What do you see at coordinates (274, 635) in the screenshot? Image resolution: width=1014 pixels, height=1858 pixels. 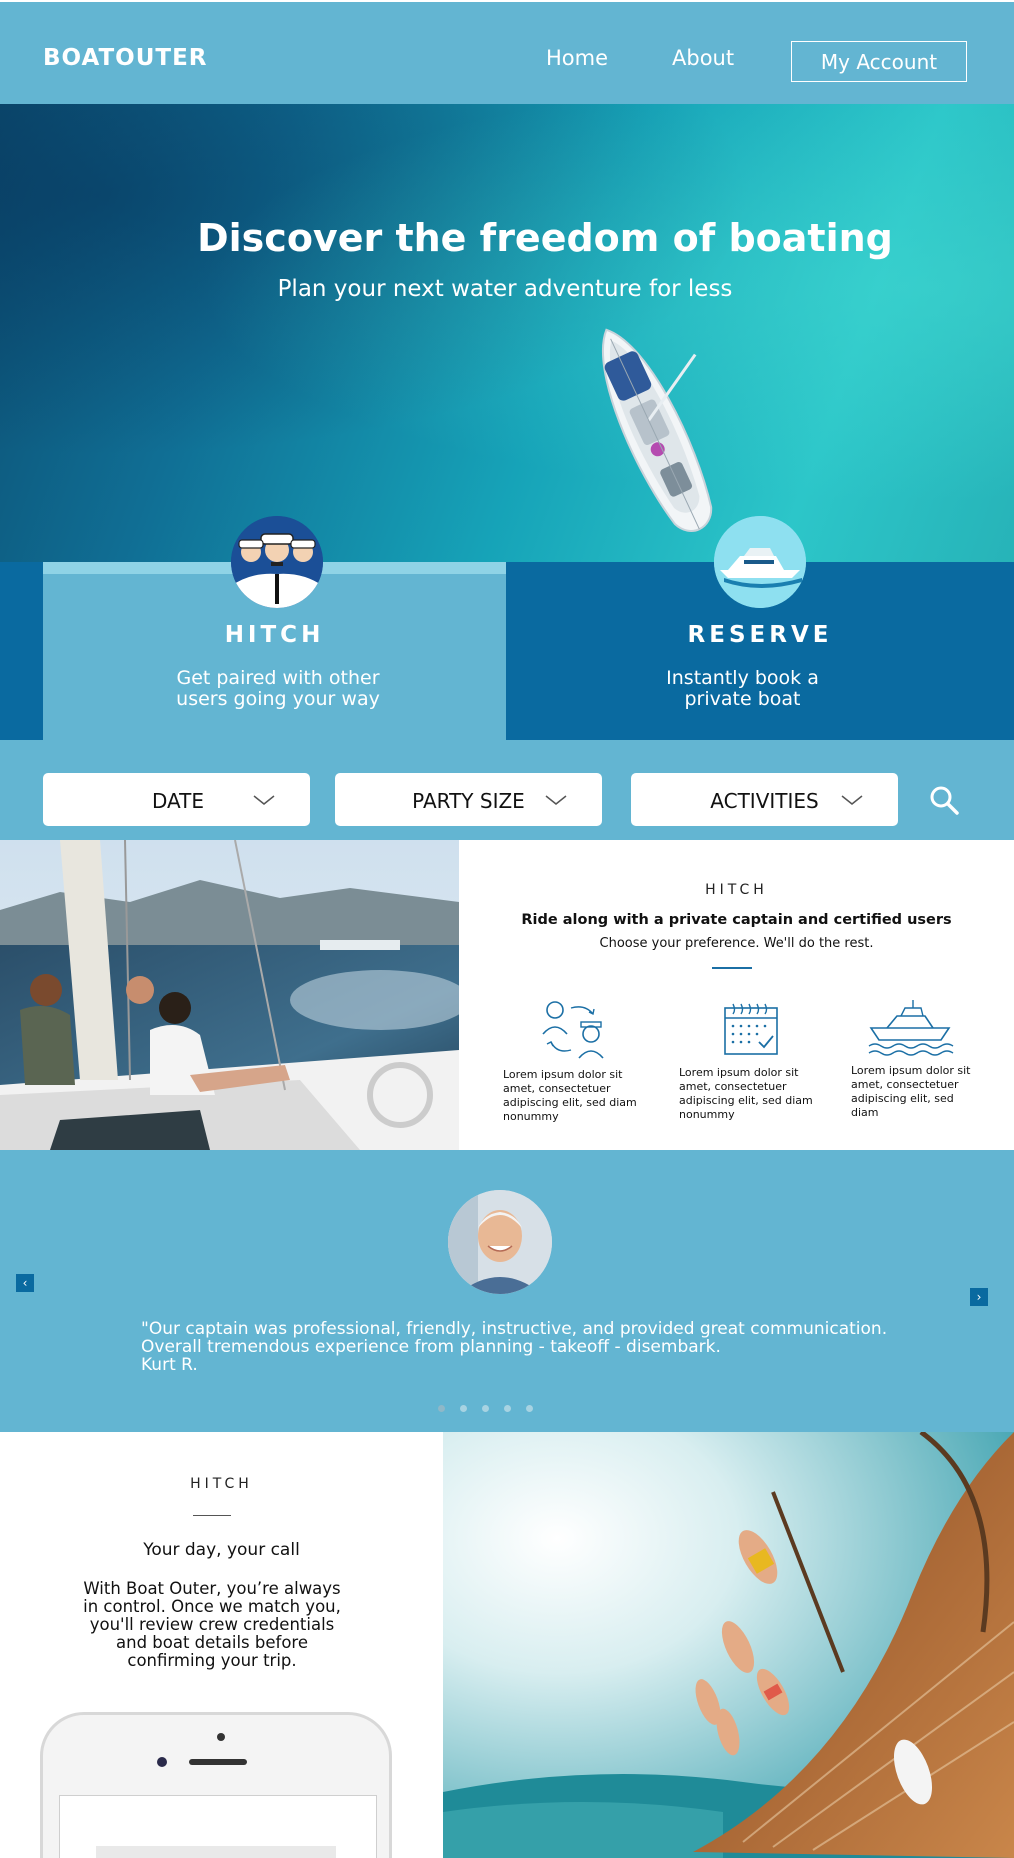 I see `hitch-title: HITCH` at bounding box center [274, 635].